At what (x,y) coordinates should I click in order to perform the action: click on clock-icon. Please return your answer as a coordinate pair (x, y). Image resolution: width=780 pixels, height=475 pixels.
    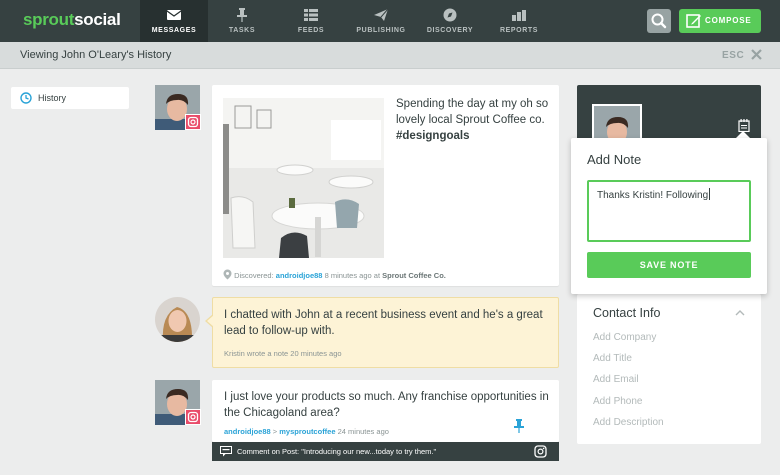
    Looking at the image, I should click on (26, 98).